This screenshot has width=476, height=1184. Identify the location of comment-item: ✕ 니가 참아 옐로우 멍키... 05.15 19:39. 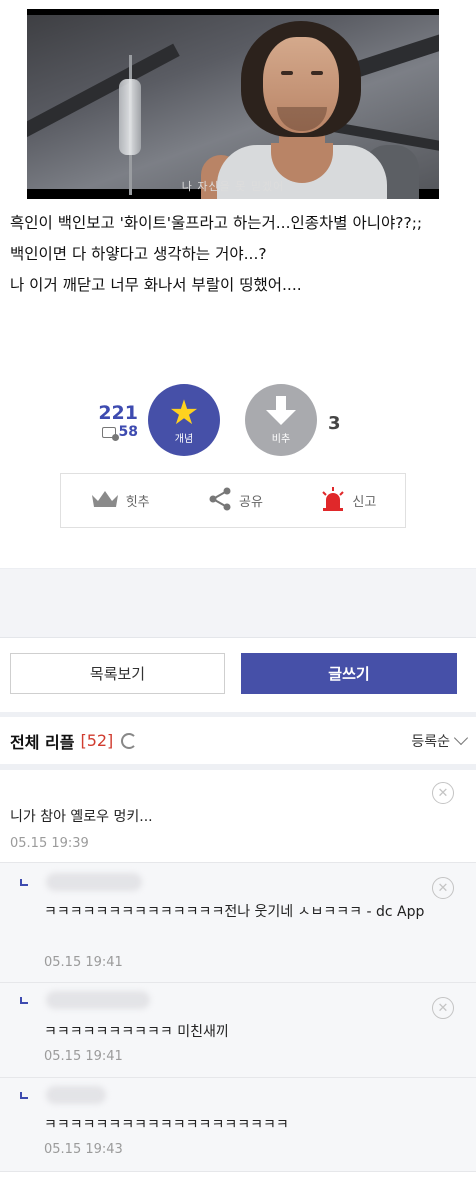
(238, 816).